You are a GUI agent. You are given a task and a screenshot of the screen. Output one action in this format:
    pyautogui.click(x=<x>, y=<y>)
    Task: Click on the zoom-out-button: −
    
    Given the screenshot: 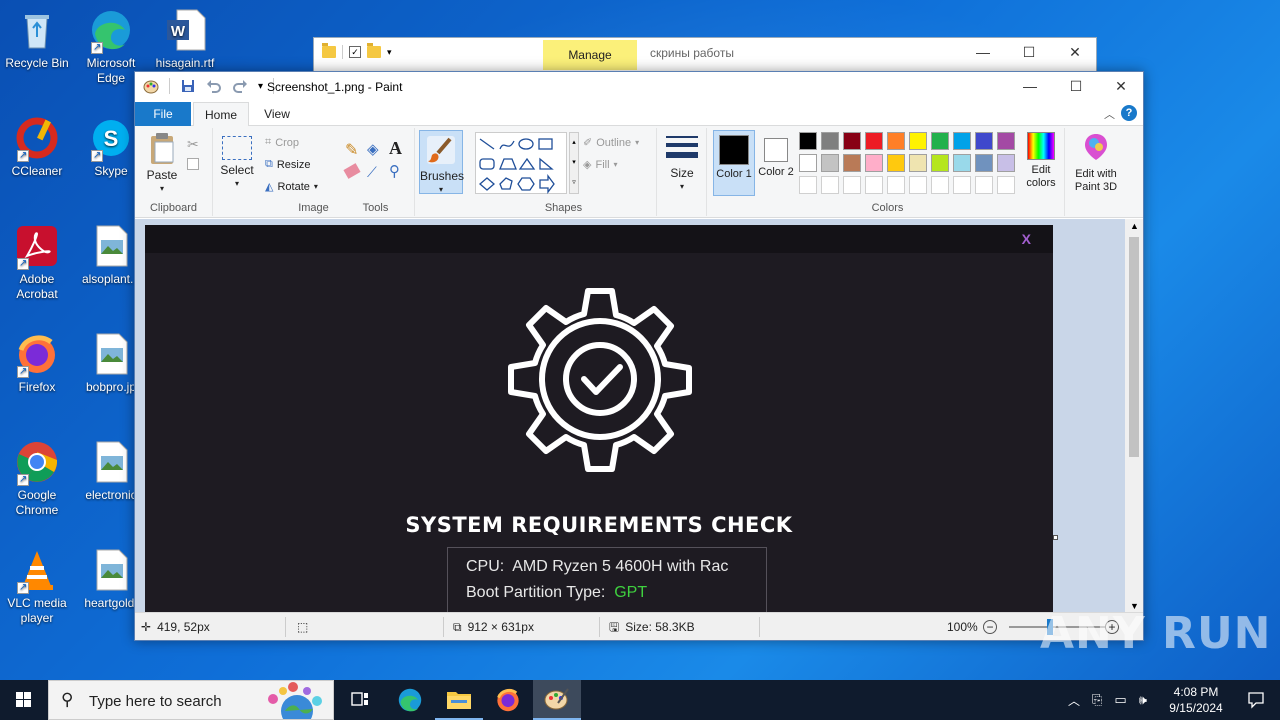 What is the action you would take?
    pyautogui.click(x=990, y=627)
    